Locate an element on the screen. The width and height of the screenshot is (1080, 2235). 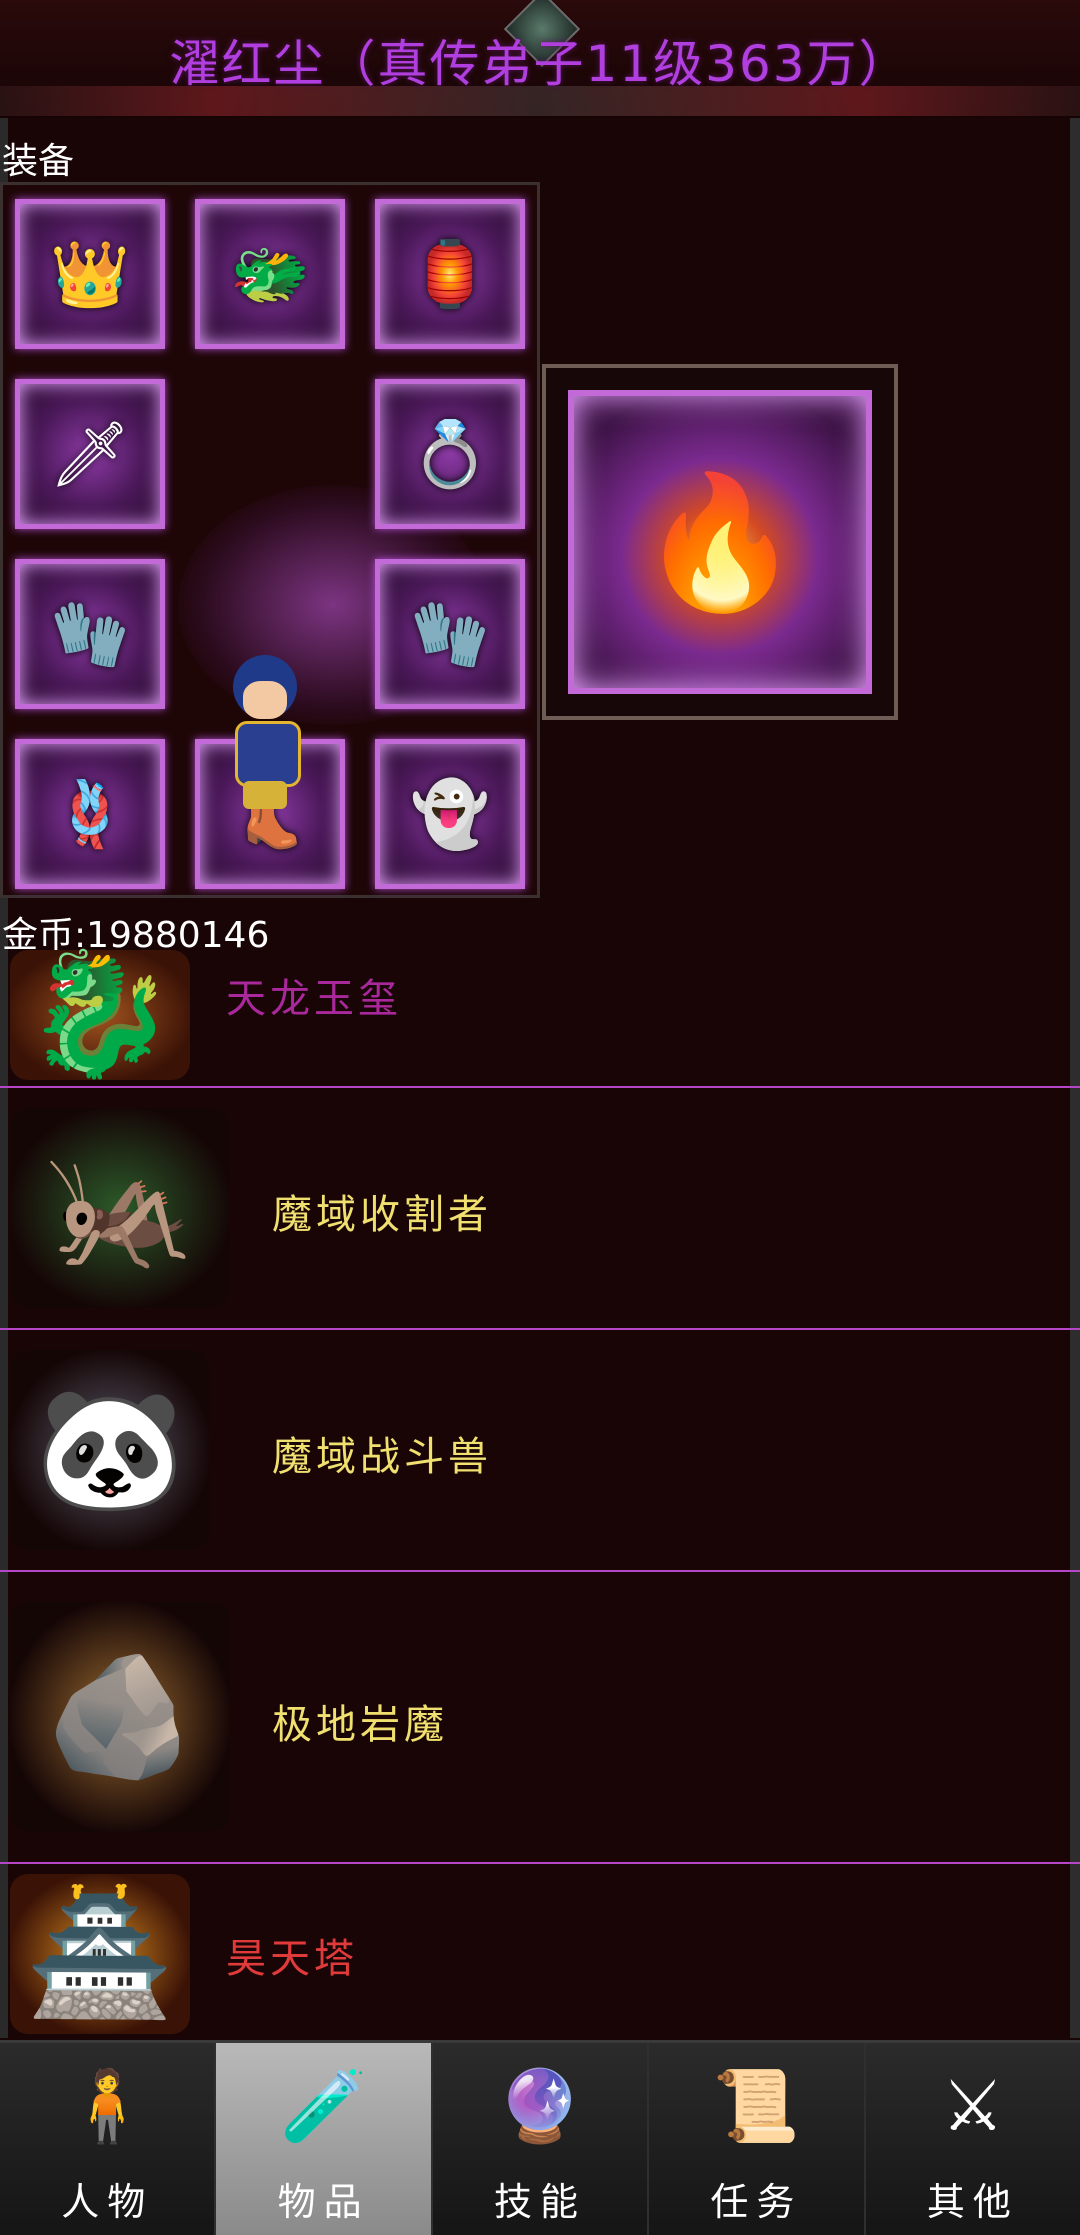
heaven-tower-icon: 🏯 is located at coordinates (100, 1954).